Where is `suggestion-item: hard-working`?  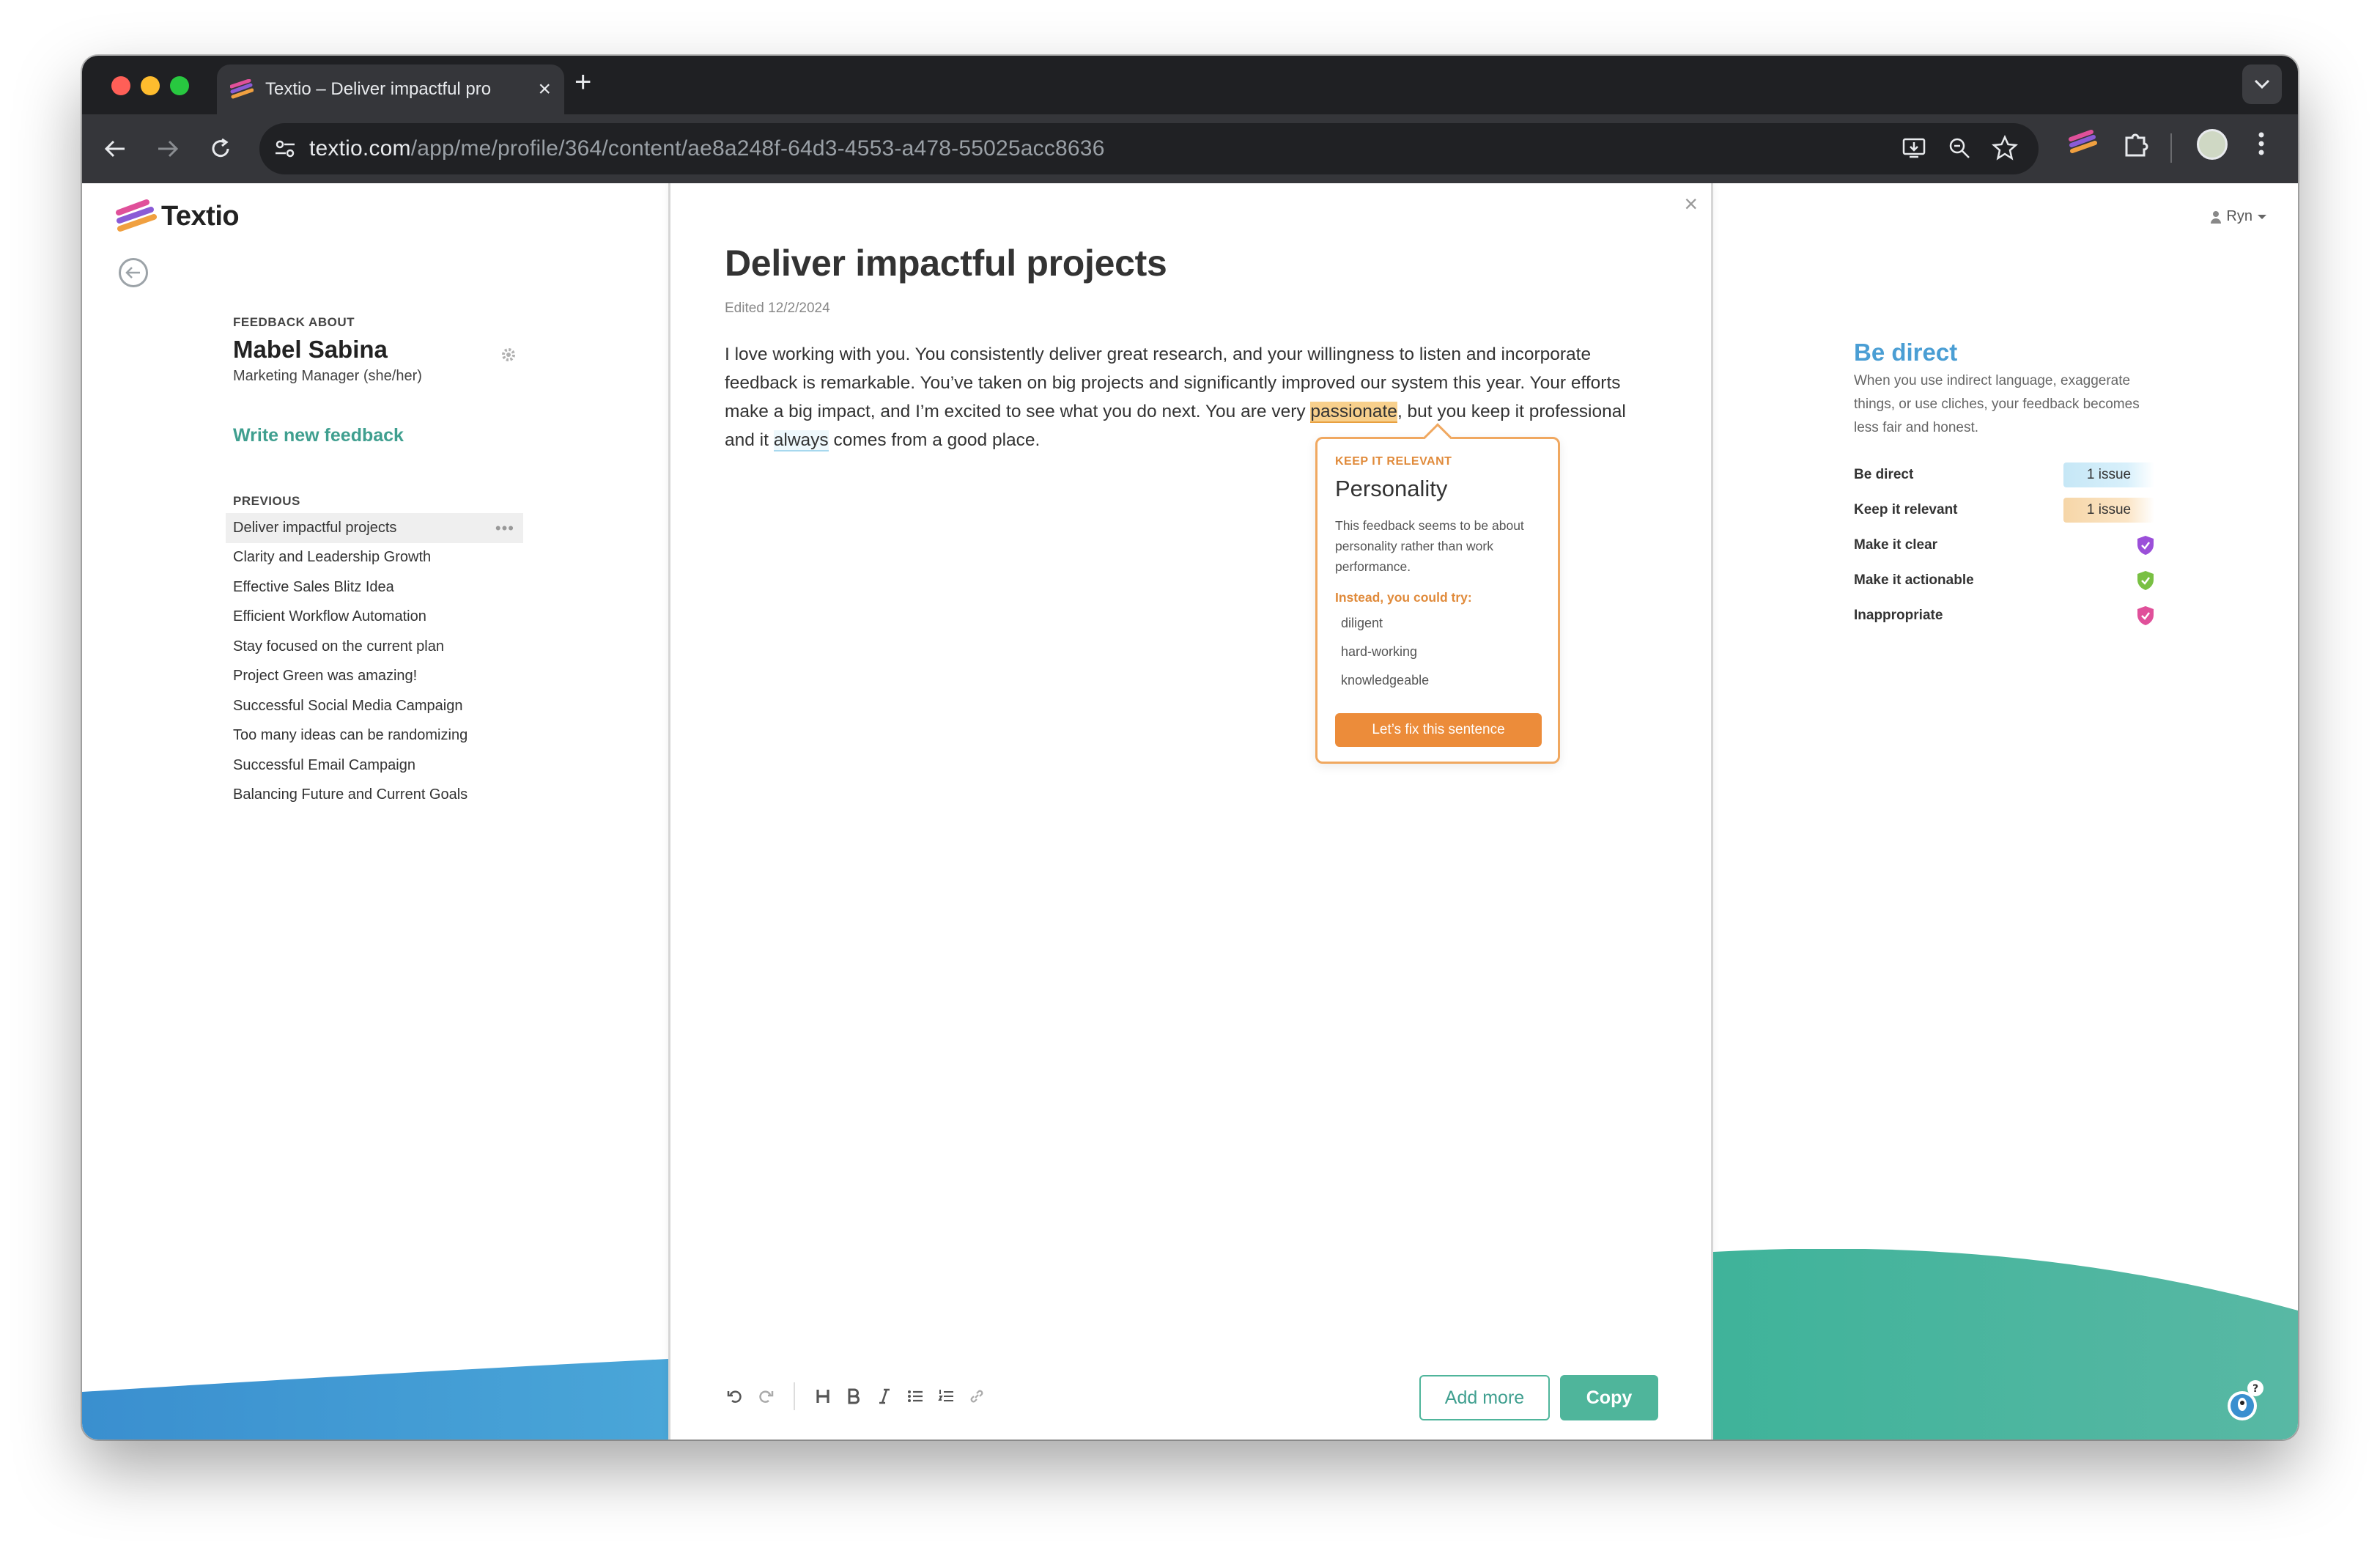 suggestion-item: hard-working is located at coordinates (1382, 652).